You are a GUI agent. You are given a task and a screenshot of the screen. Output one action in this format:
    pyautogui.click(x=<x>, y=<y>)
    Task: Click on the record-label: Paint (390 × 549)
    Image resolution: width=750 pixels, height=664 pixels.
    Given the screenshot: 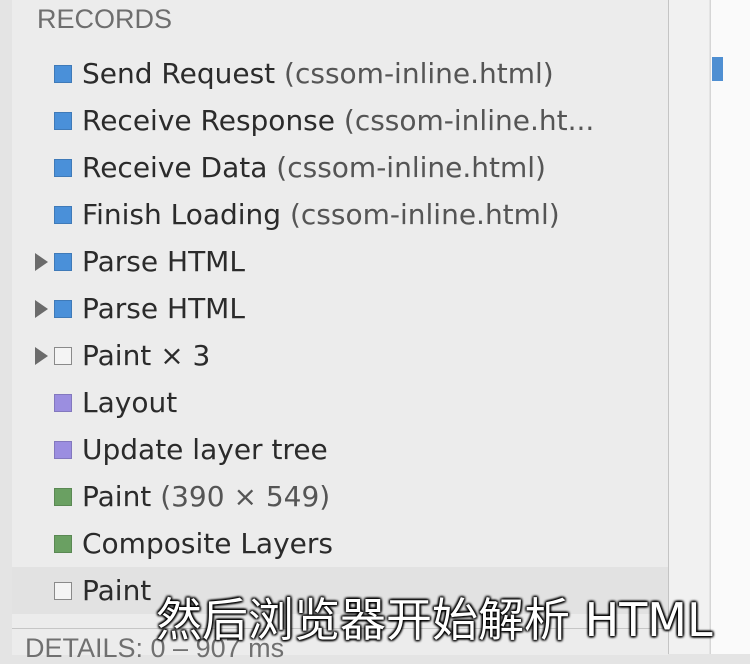 What is the action you would take?
    pyautogui.click(x=206, y=496)
    